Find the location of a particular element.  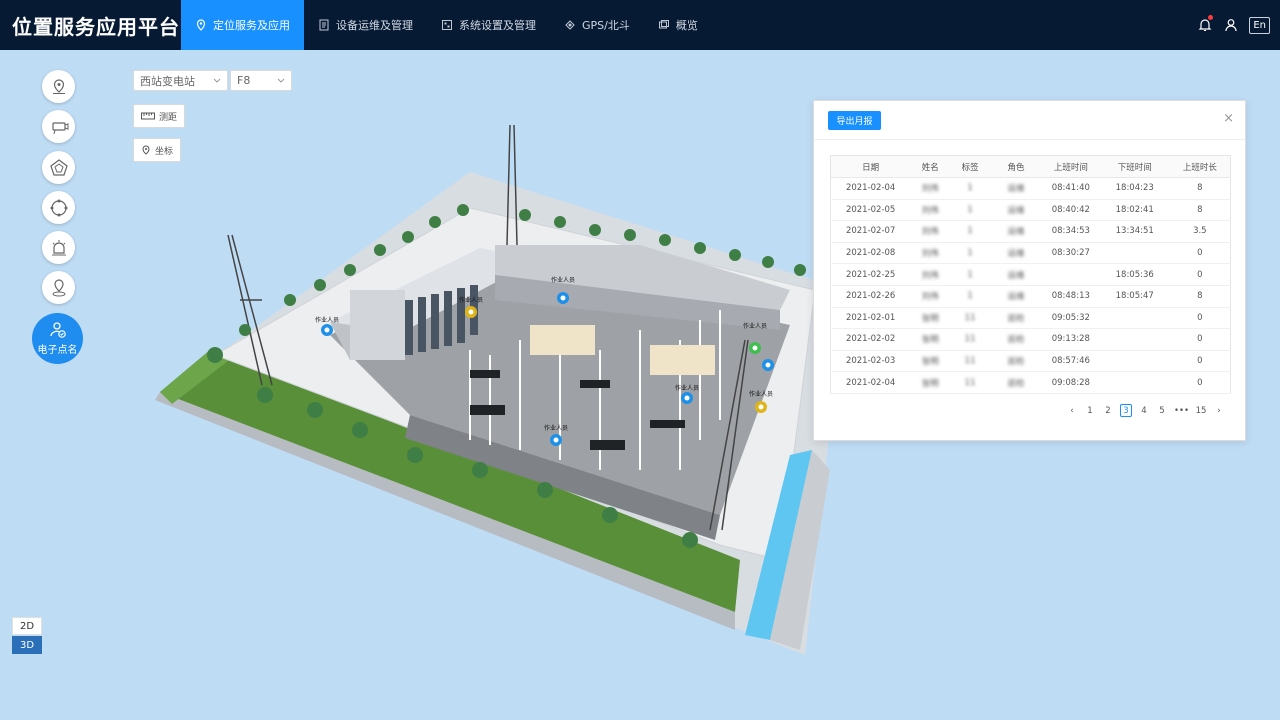

next-page-button: › is located at coordinates (1219, 410).